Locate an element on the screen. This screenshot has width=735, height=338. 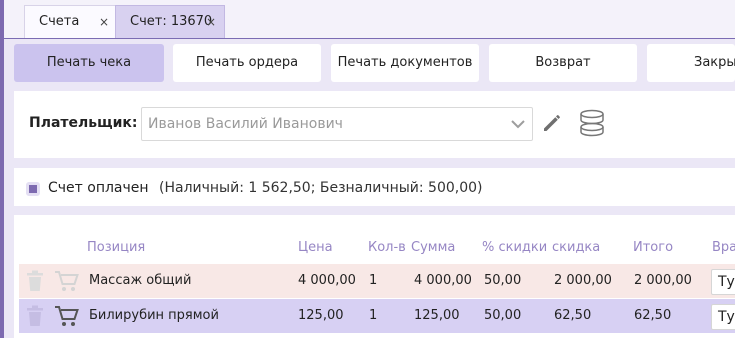
chevron-down-icon is located at coordinates (518, 124).